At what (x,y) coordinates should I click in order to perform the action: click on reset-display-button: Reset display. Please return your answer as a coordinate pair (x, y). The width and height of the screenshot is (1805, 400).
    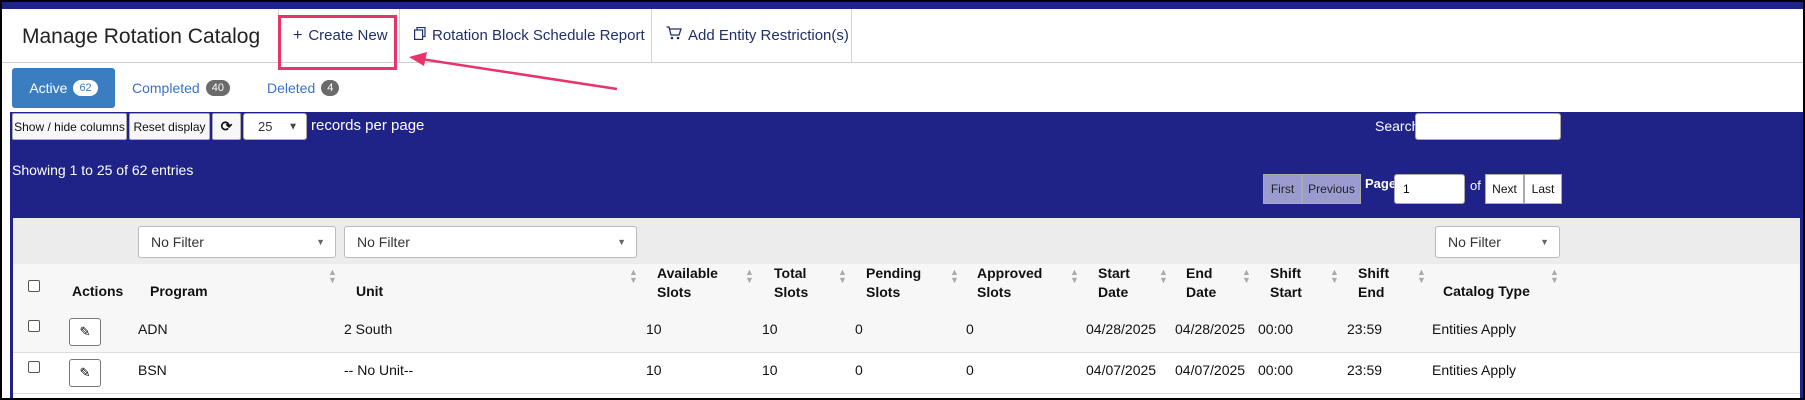
    Looking at the image, I should click on (169, 126).